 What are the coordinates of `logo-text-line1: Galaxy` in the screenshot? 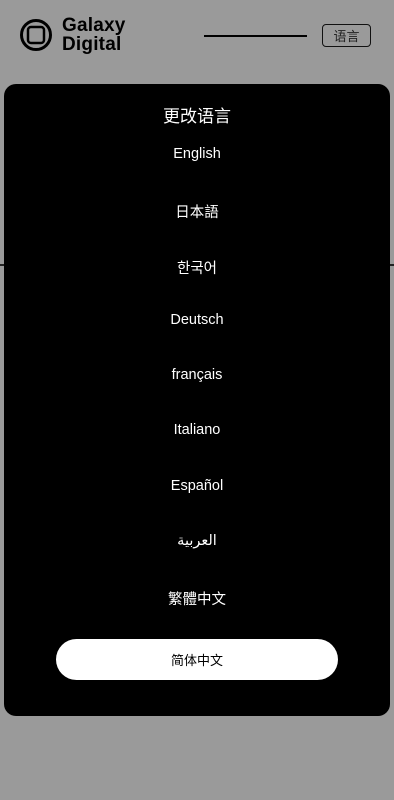 It's located at (94, 25).